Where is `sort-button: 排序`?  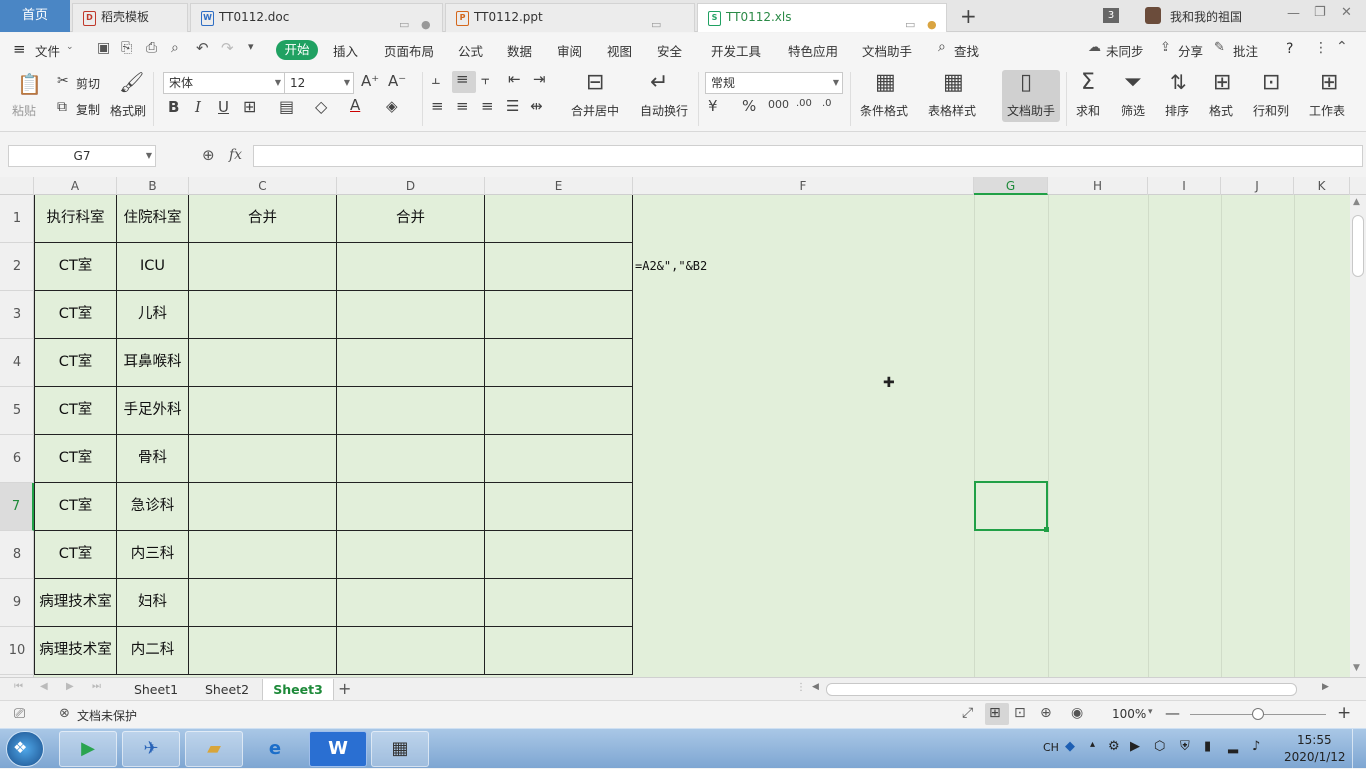
sort-button: 排序 is located at coordinates (1177, 110).